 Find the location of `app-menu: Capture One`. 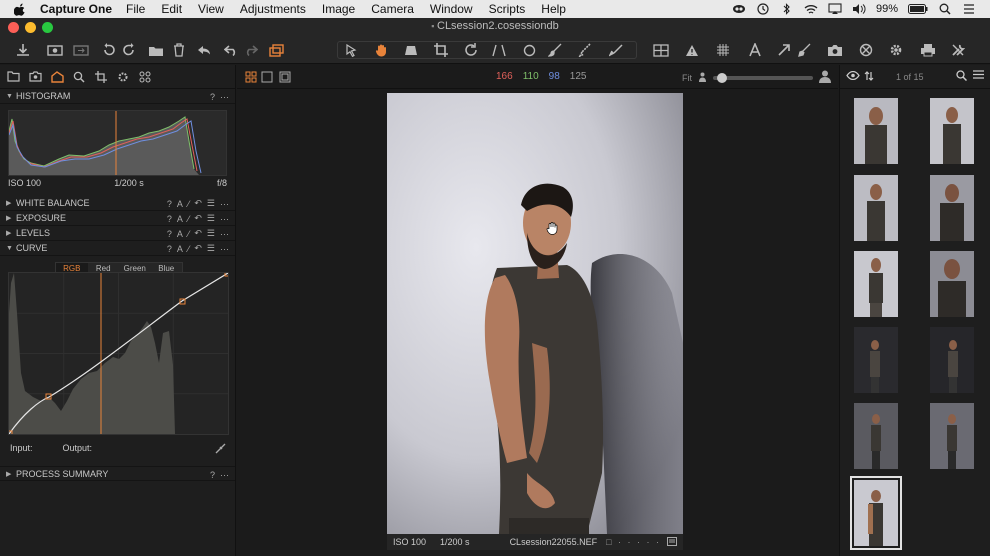

app-menu: Capture One is located at coordinates (76, 9).